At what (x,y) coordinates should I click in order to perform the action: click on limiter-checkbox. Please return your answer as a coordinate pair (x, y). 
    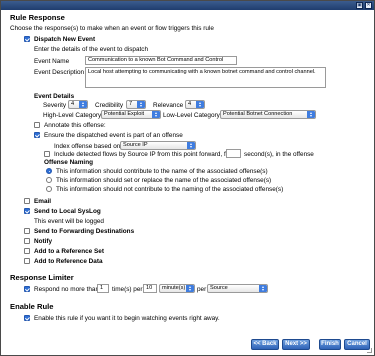
    Looking at the image, I should click on (27, 289).